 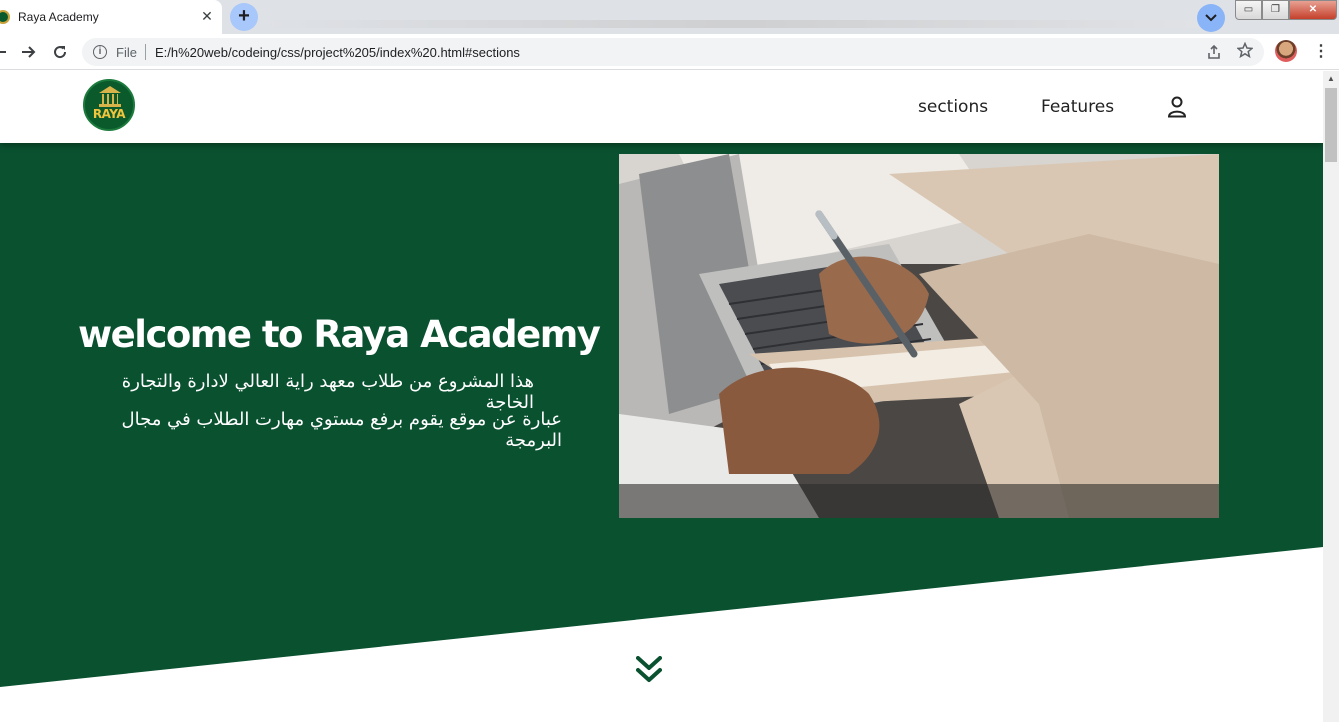 What do you see at coordinates (1321, 51) in the screenshot?
I see `kebab-menu-icon: ⋮` at bounding box center [1321, 51].